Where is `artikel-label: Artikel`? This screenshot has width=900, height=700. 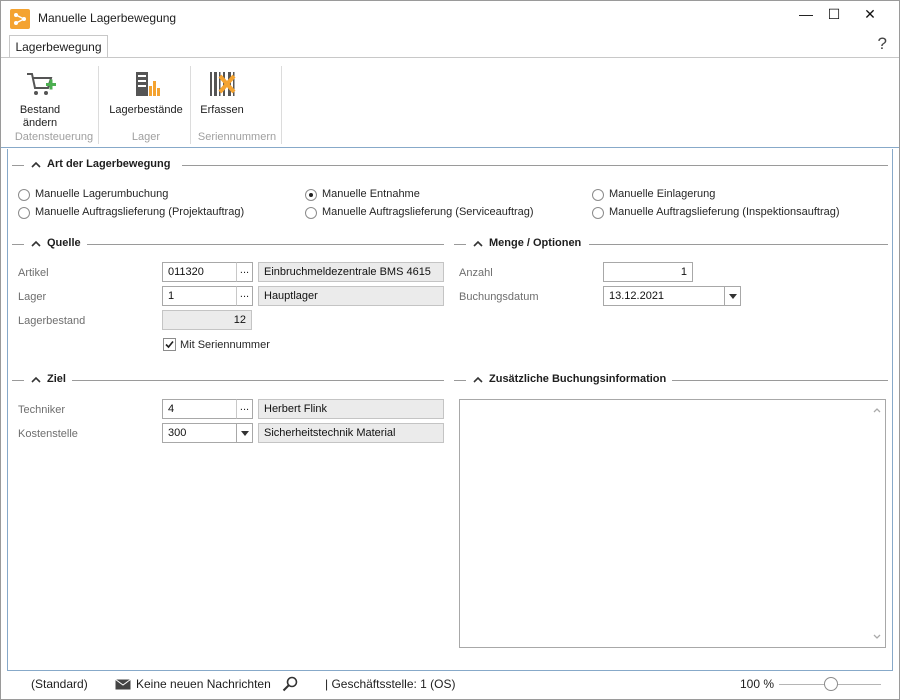 artikel-label: Artikel is located at coordinates (33, 273).